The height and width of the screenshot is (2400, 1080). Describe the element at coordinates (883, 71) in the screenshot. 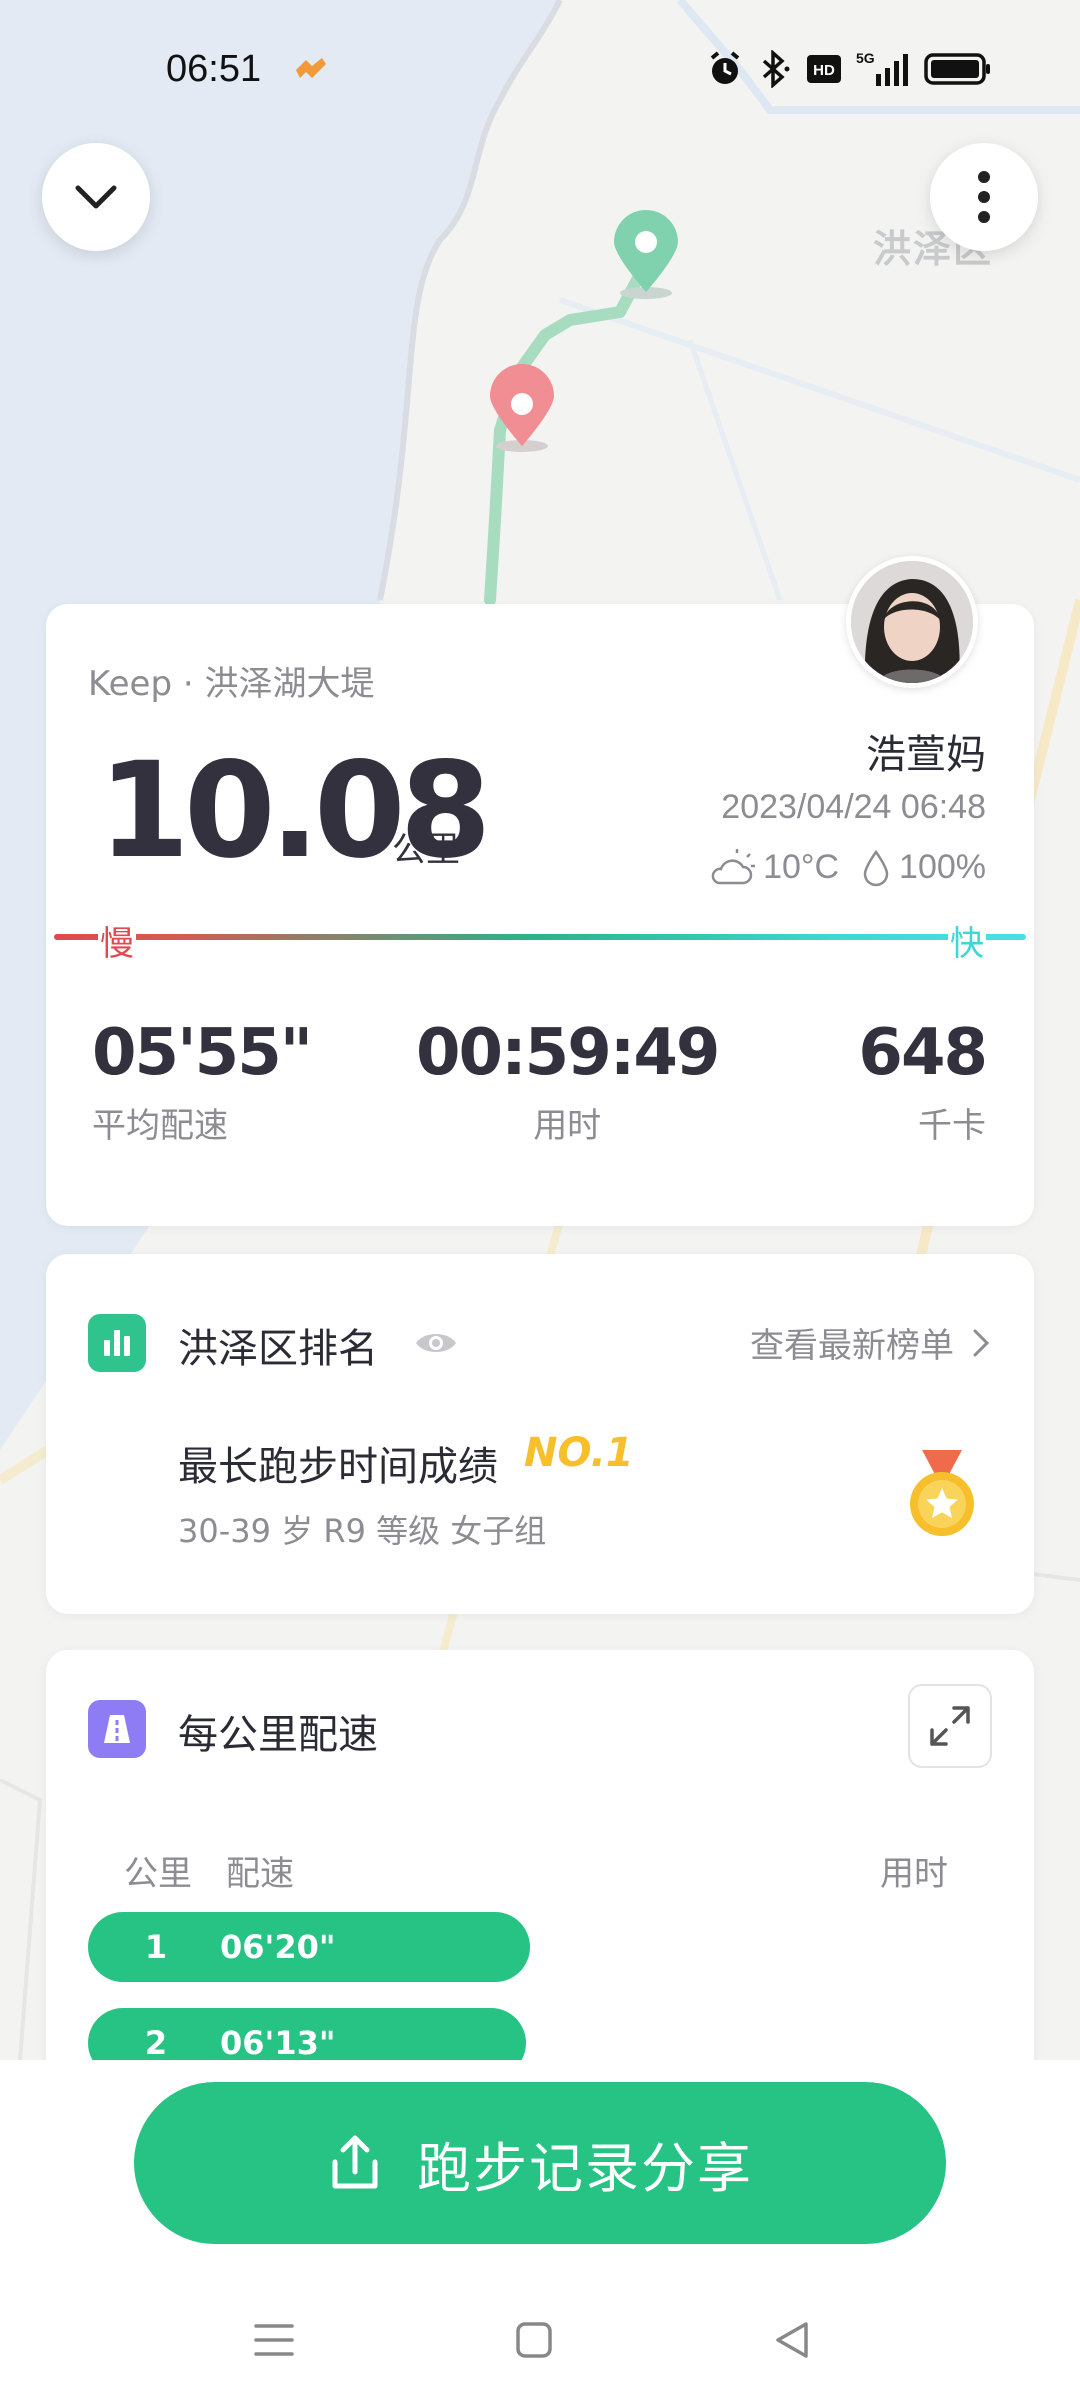

I see `signal-5g-icon: 5G` at that location.